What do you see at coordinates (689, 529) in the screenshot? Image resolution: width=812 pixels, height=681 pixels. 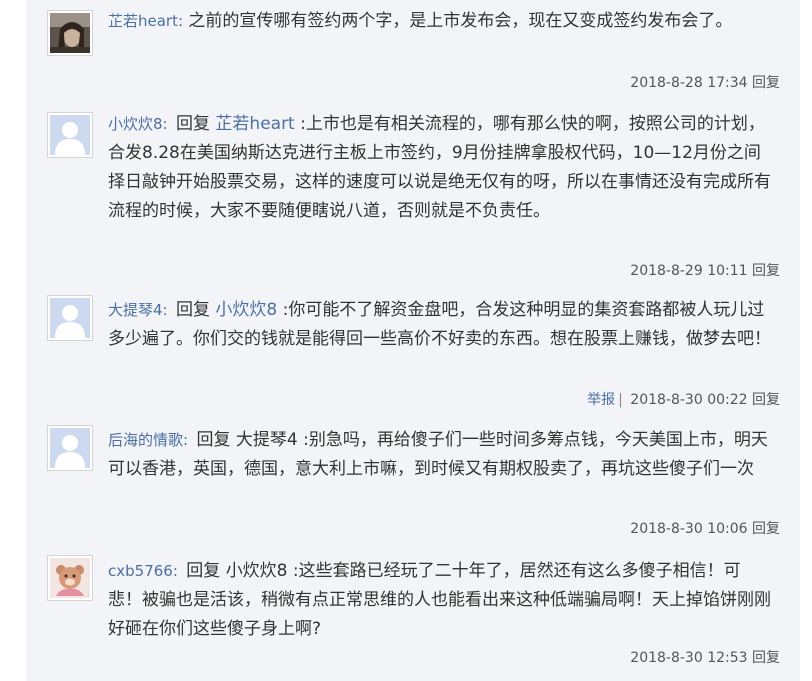 I see `comment-timestamp: 2018-8-30 10:06` at bounding box center [689, 529].